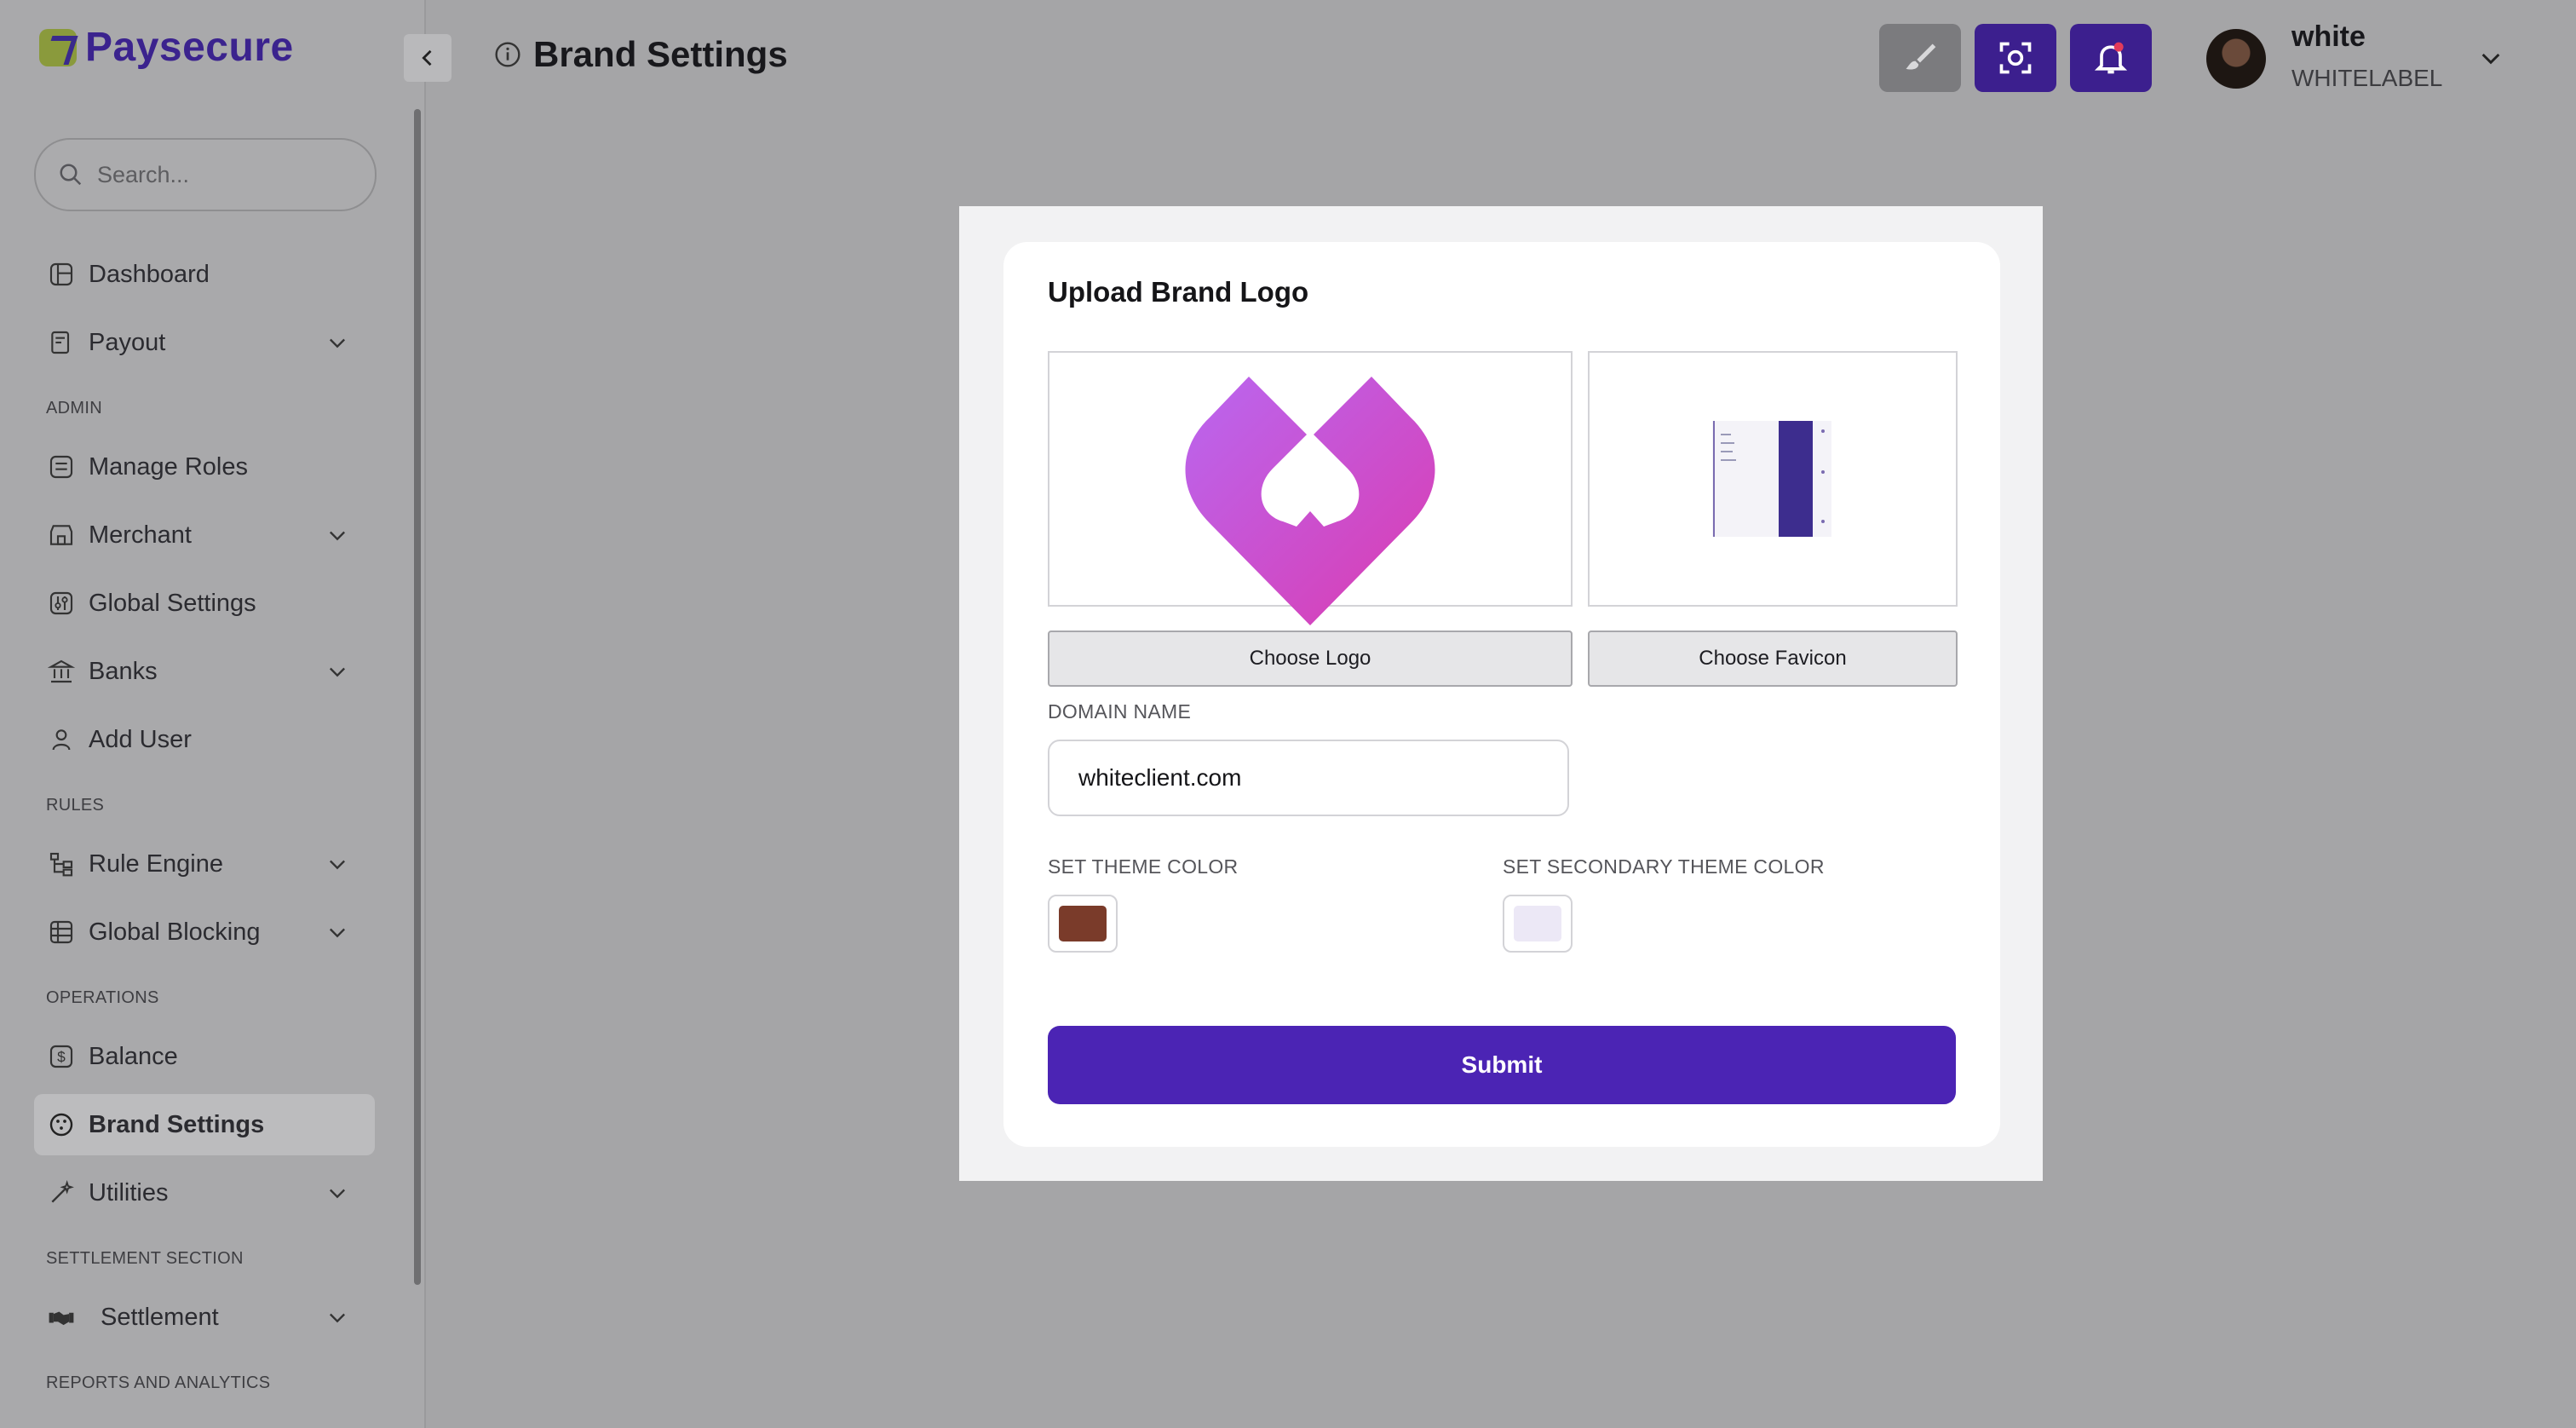  Describe the element at coordinates (1310, 501) in the screenshot. I see `brand-logo-preview-icon` at that location.